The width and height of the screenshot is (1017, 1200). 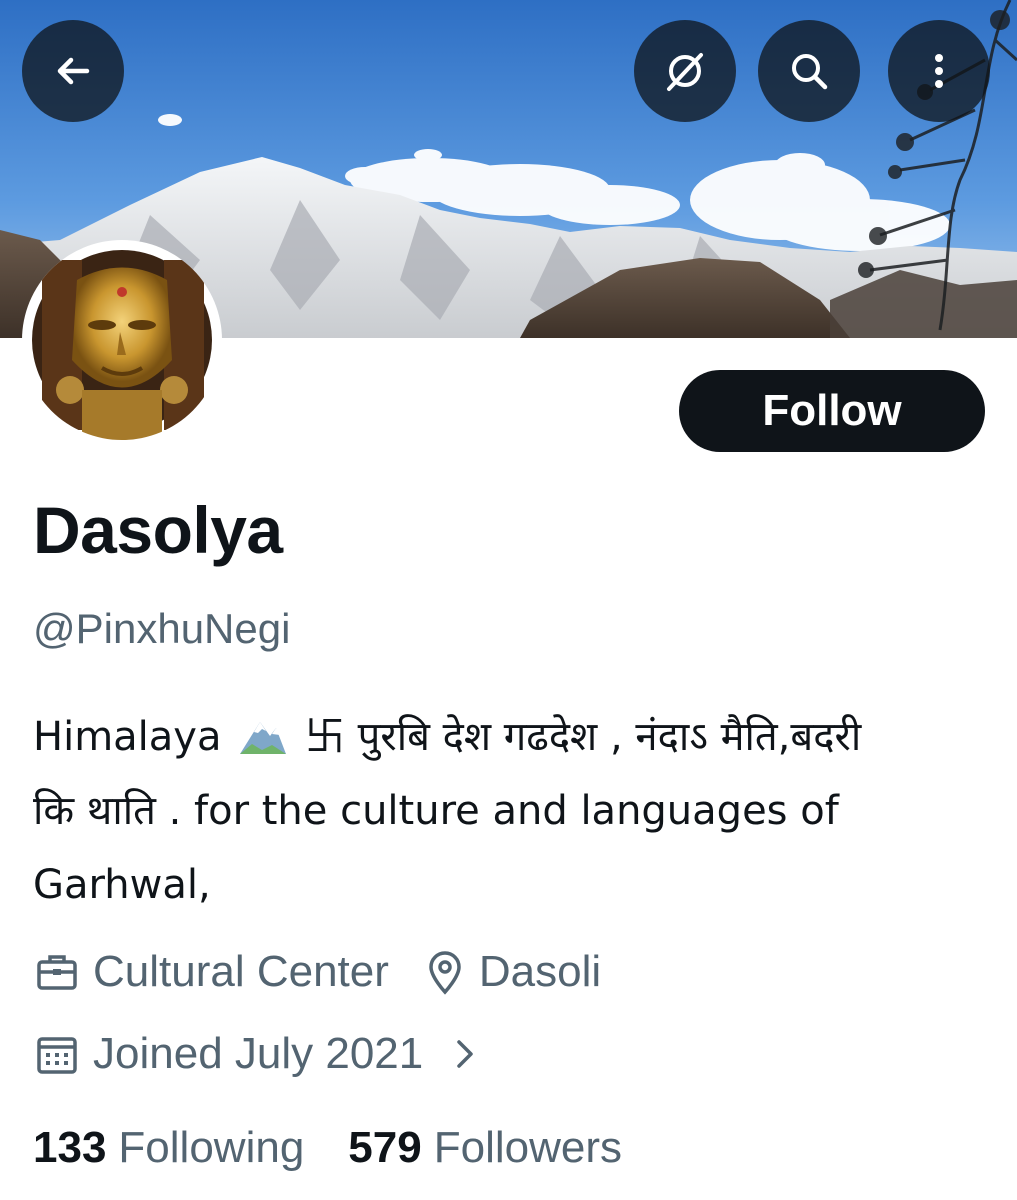 I want to click on location: Dasoli, so click(x=540, y=971).